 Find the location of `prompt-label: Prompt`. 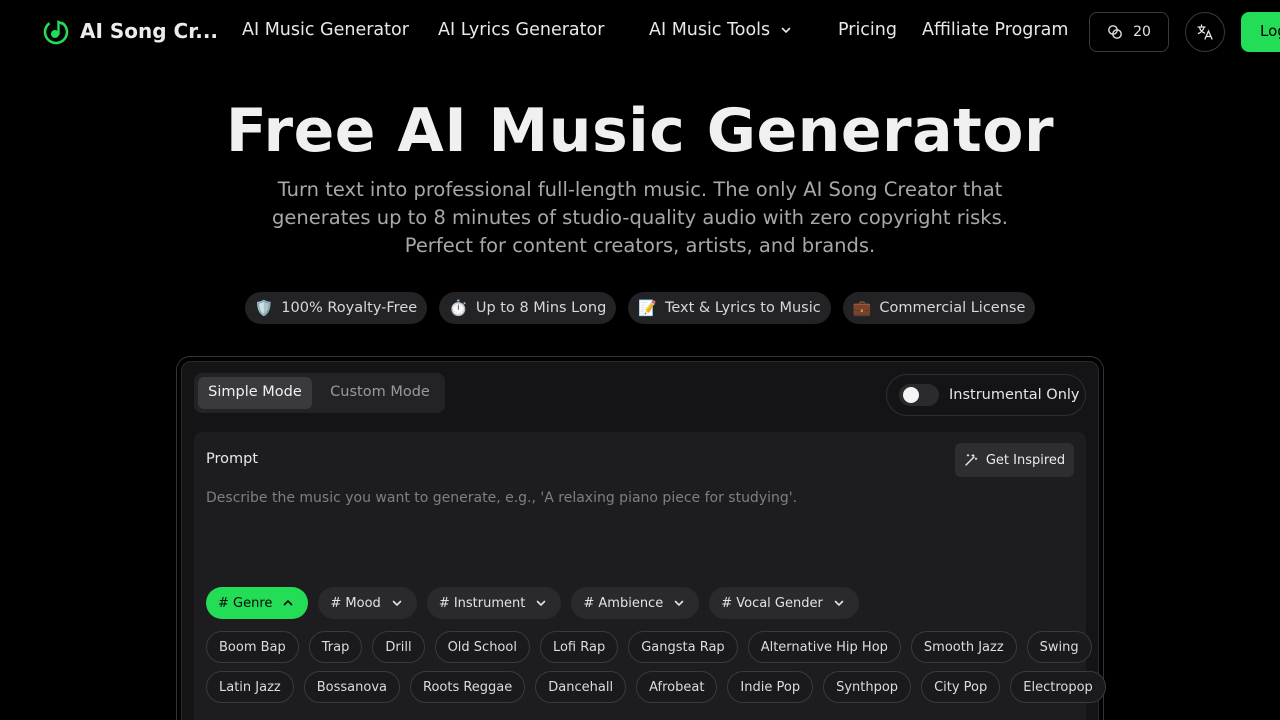

prompt-label: Prompt is located at coordinates (232, 459).